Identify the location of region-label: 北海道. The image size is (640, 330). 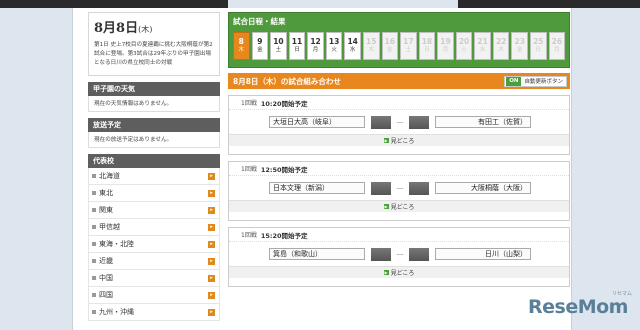
(109, 176).